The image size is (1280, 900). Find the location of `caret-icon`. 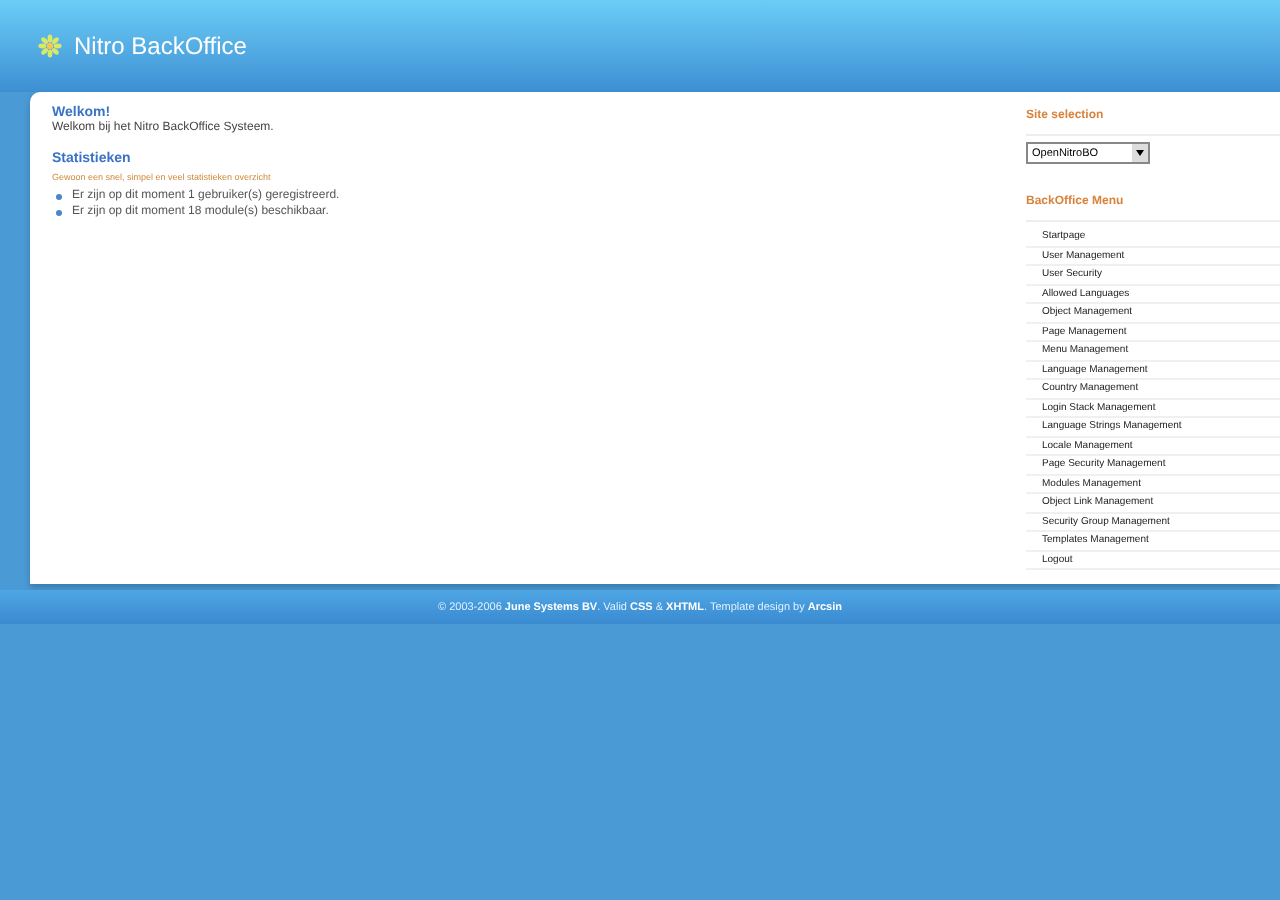

caret-icon is located at coordinates (1140, 153).